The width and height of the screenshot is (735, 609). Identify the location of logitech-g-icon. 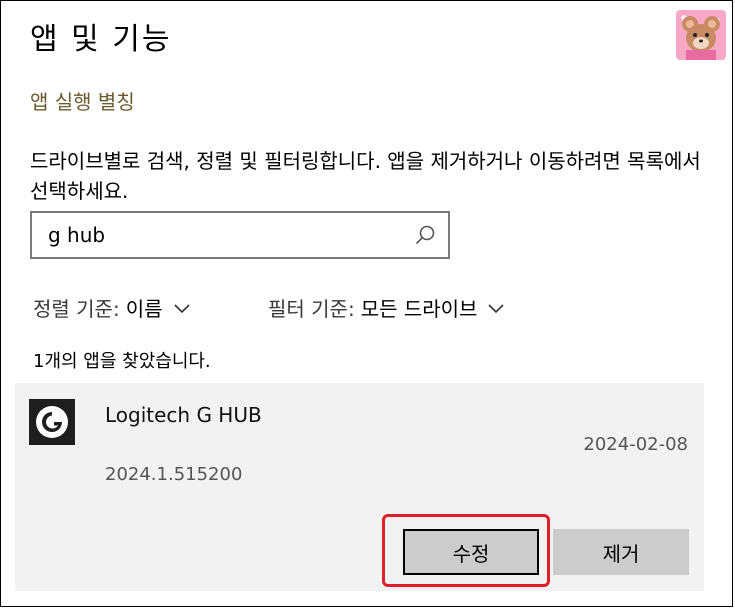
(52, 422).